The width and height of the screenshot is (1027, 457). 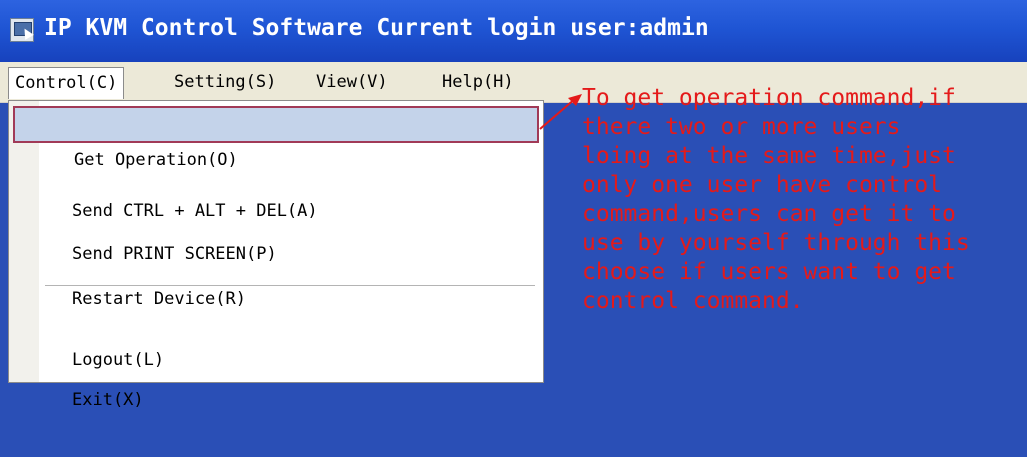 What do you see at coordinates (762, 185) in the screenshot?
I see `annotation-line: only one user have control` at bounding box center [762, 185].